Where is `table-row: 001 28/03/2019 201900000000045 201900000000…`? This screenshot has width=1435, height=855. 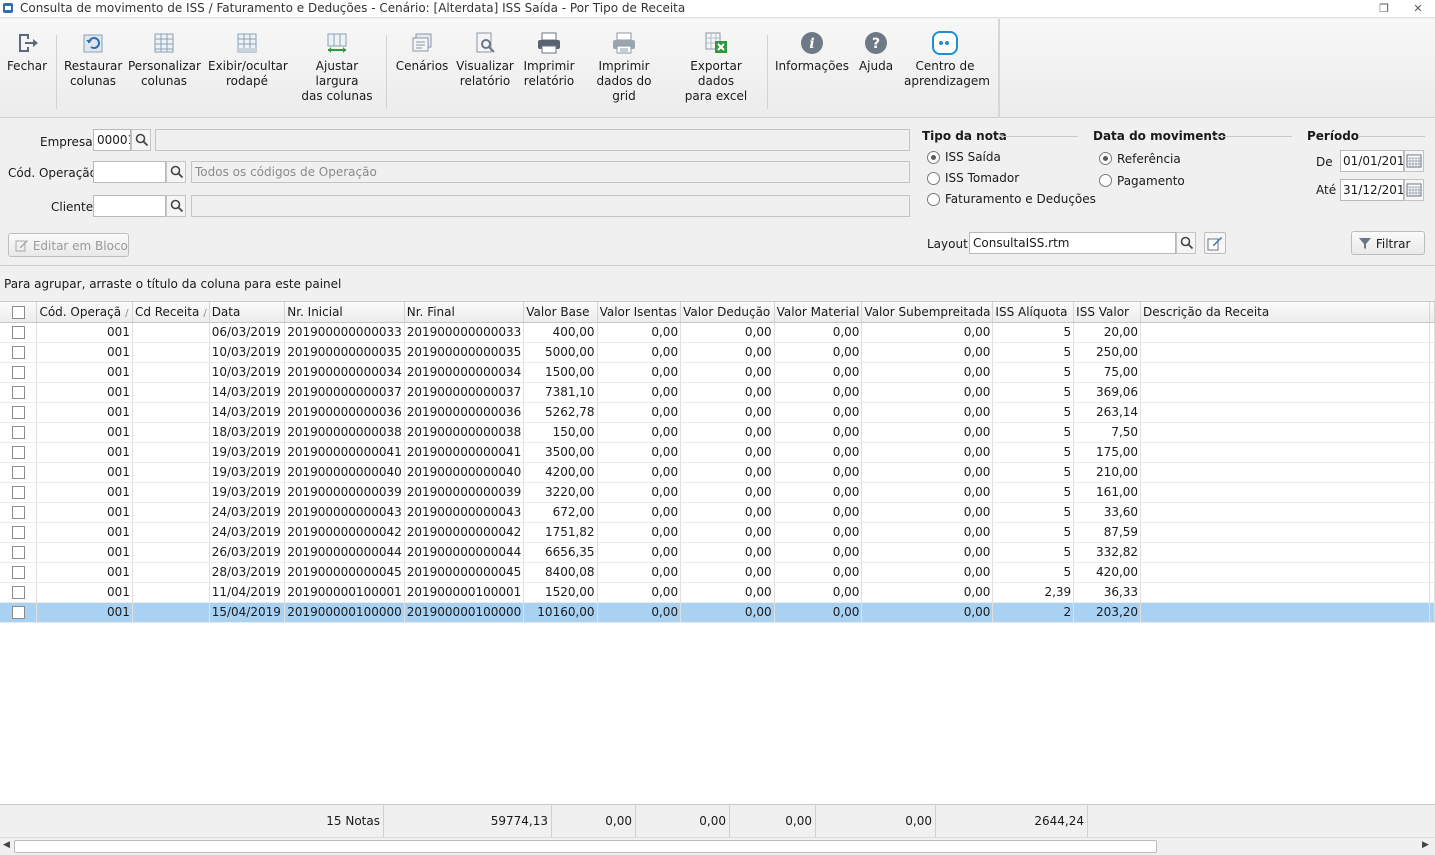 table-row: 001 28/03/2019 201900000000045 201900000000… is located at coordinates (717, 572).